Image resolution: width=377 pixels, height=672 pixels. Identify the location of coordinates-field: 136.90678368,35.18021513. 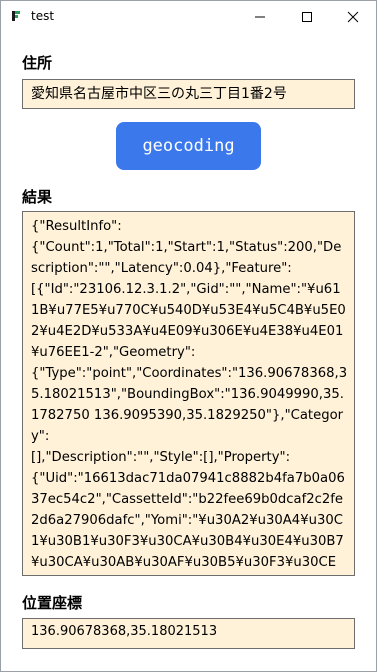
(188, 633).